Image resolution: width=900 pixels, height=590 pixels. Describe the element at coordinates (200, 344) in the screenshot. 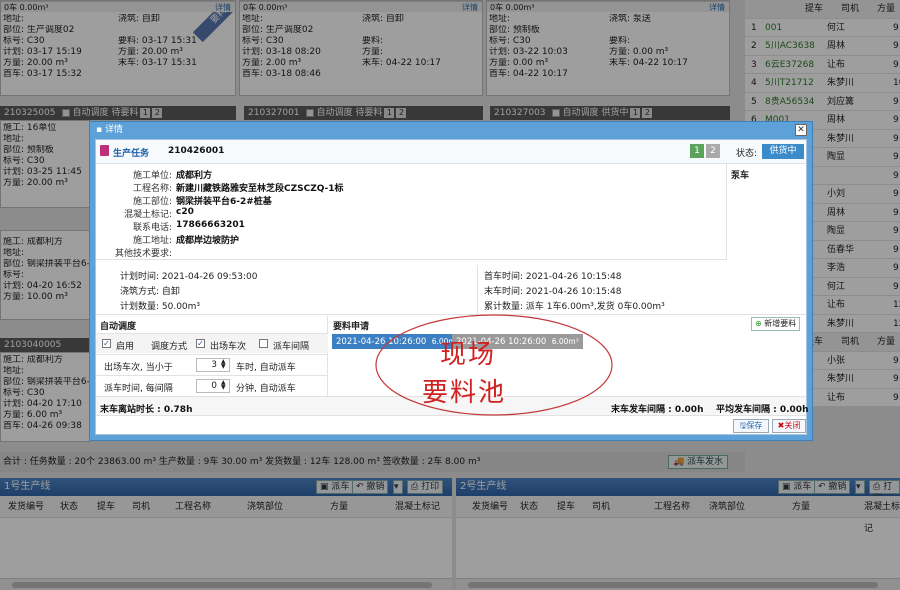

I see `opt-exit-count-checkbox: ✓` at that location.